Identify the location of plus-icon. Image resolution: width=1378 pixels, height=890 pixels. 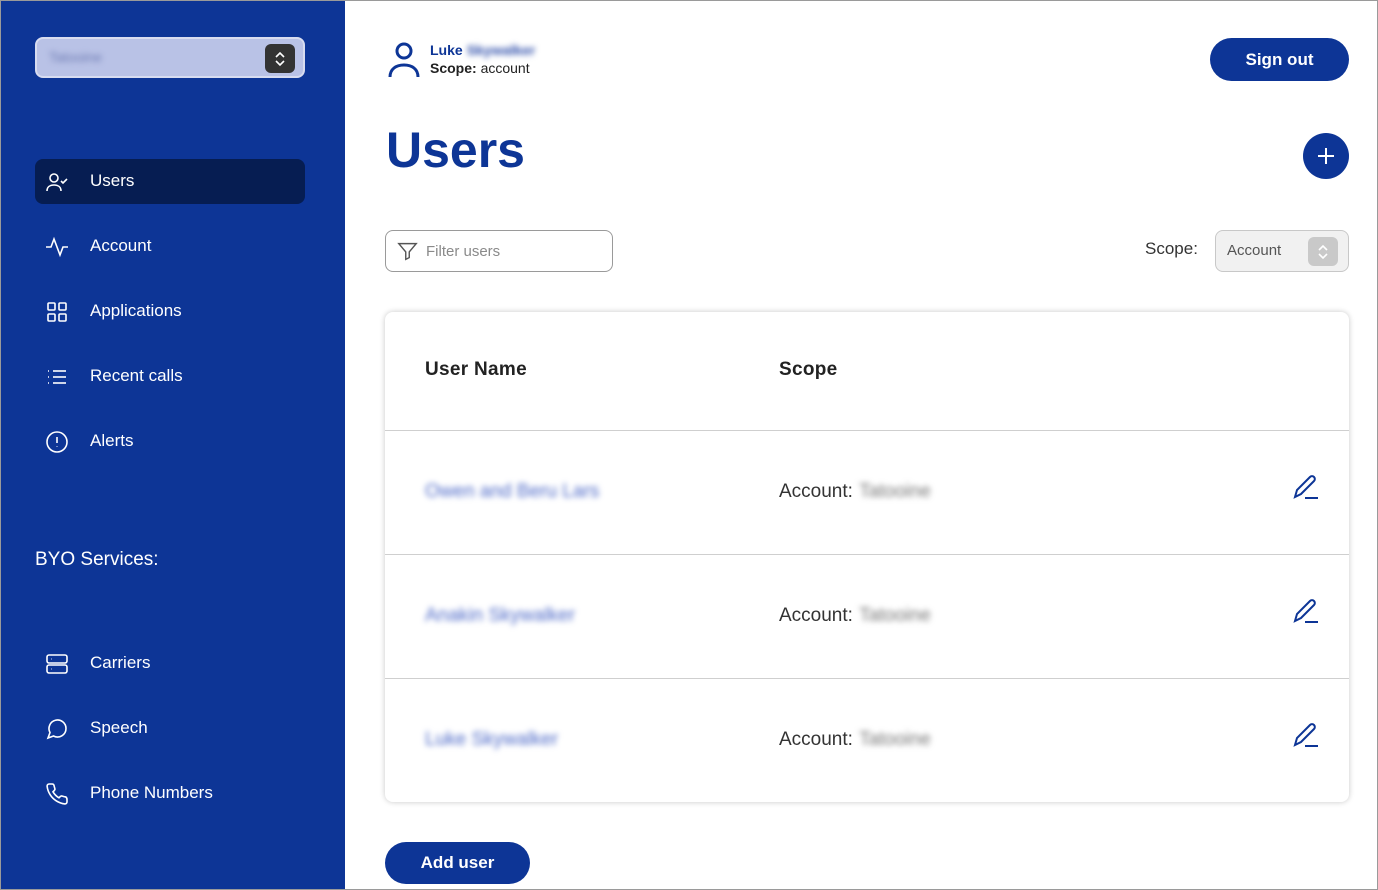
(1326, 156).